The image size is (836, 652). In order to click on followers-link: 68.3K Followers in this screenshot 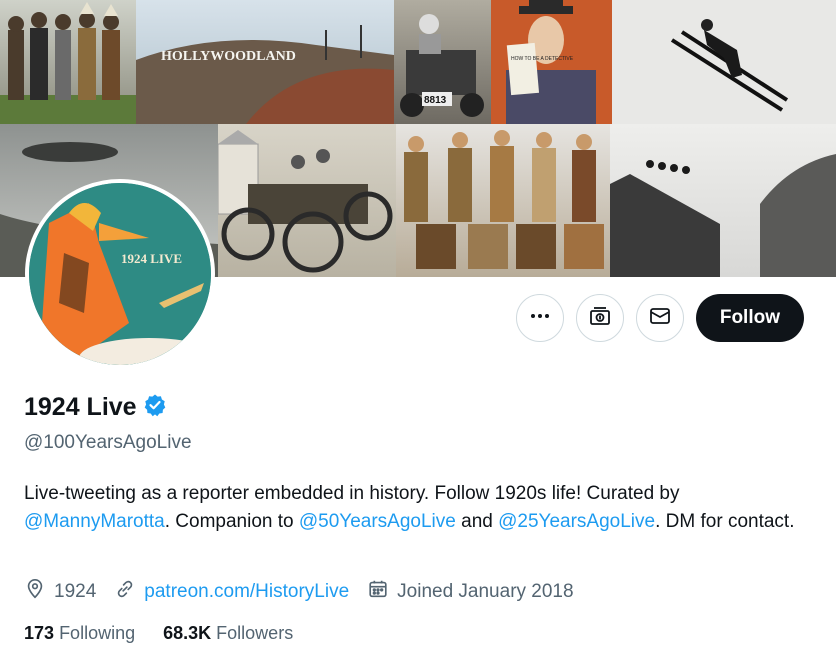, I will do `click(228, 633)`.